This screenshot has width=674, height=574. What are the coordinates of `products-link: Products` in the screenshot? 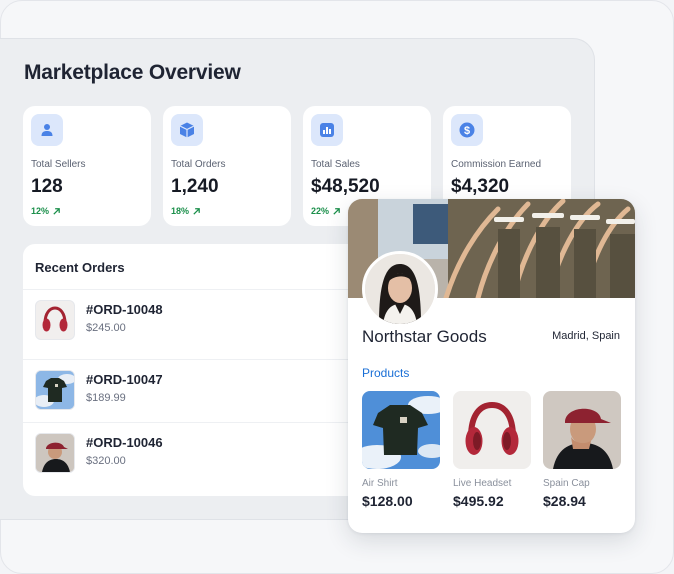 It's located at (385, 373).